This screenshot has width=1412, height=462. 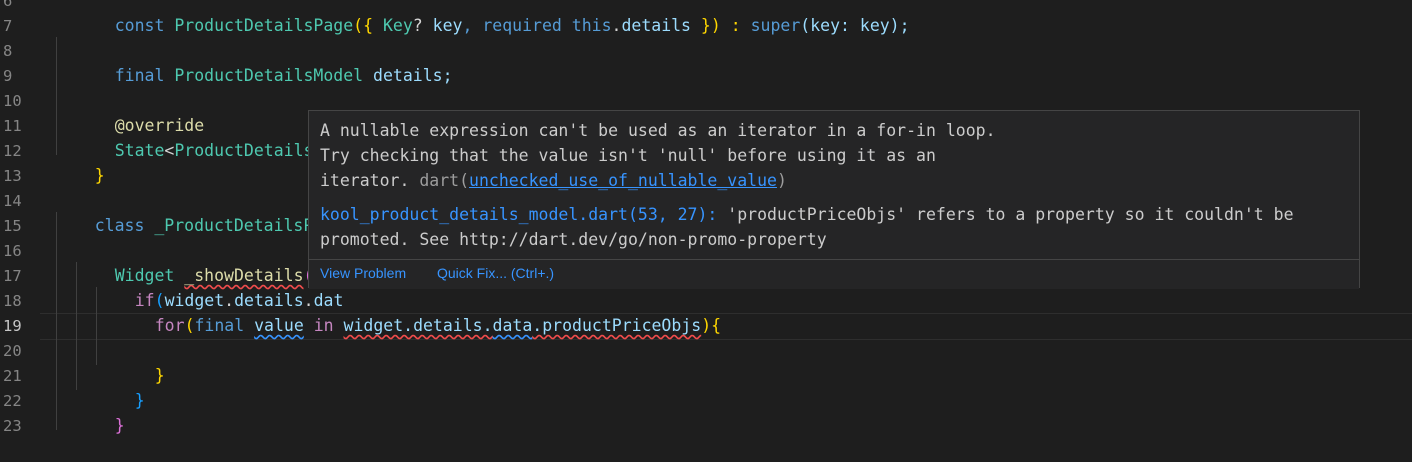 I want to click on code-line-17: if(widget.details.dat, so click(x=239, y=300).